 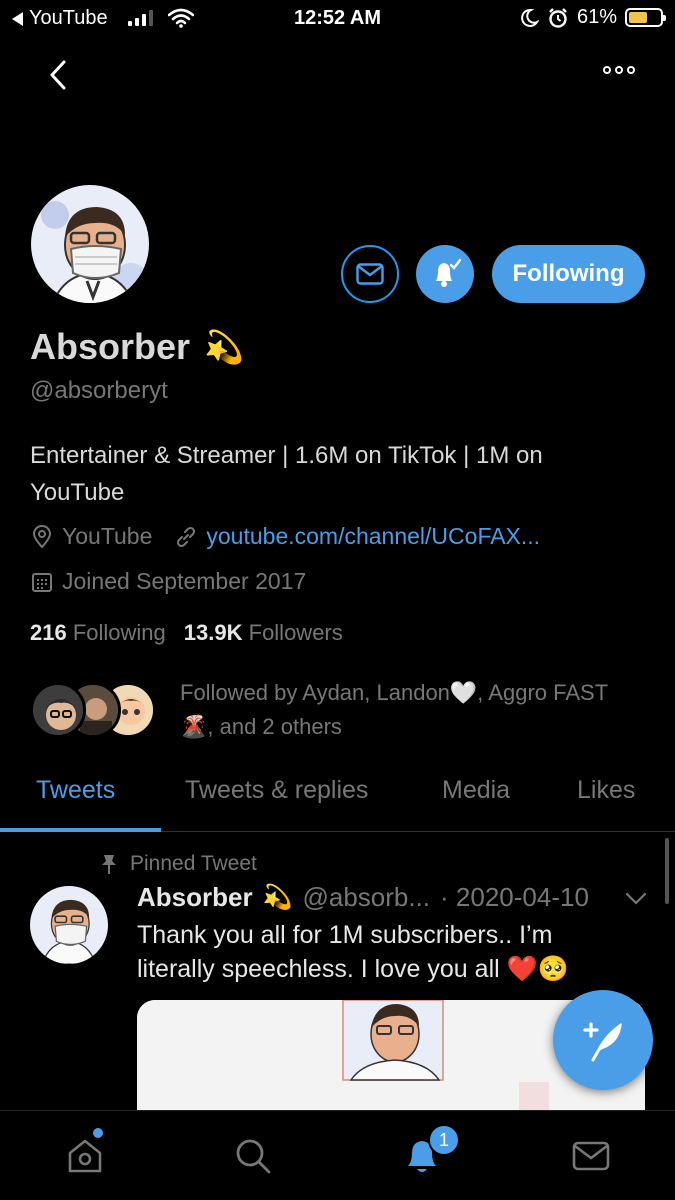 I want to click on nav-home, so click(x=85, y=1156).